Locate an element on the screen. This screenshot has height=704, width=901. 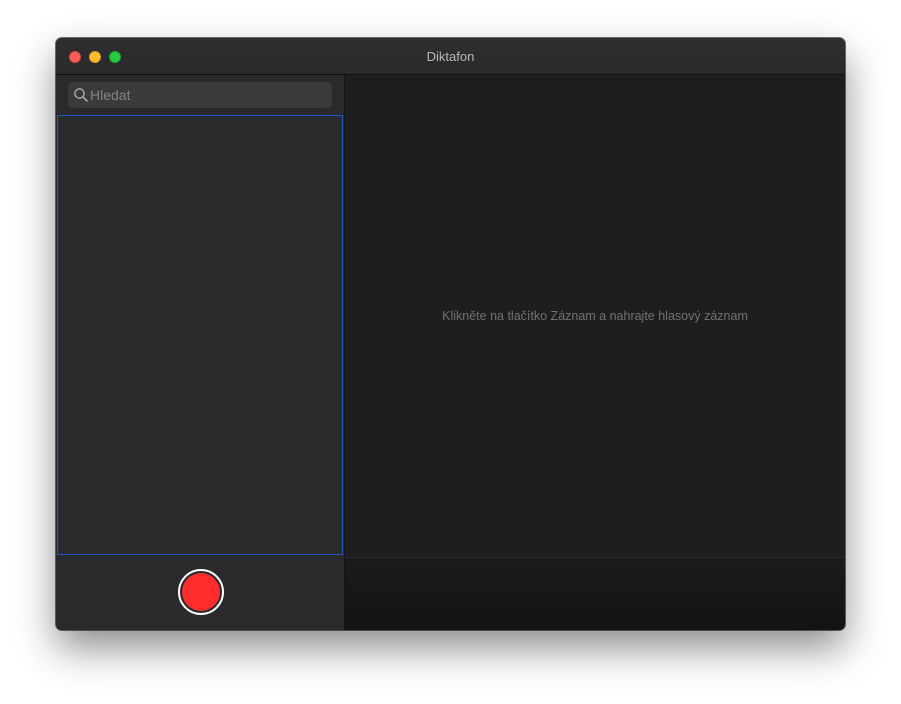
window-title: Diktafon is located at coordinates (450, 56).